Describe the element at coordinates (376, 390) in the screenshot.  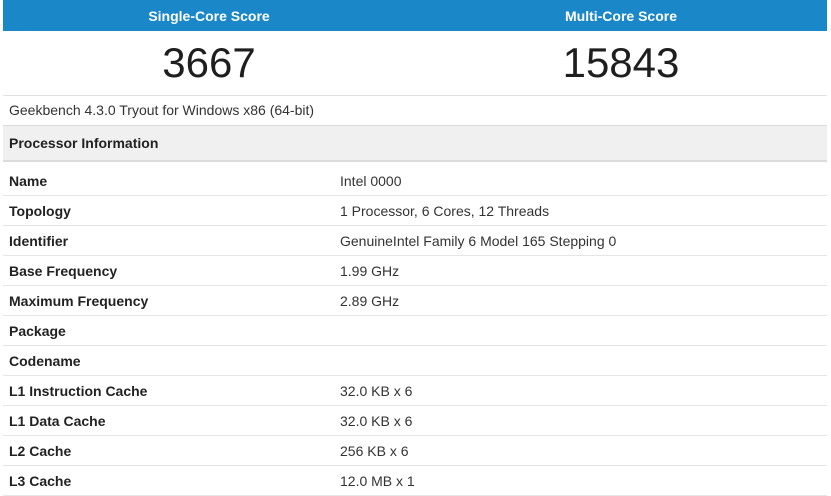
I see `row-value-l1-instruction-cache: 32.0 KB x 6` at that location.